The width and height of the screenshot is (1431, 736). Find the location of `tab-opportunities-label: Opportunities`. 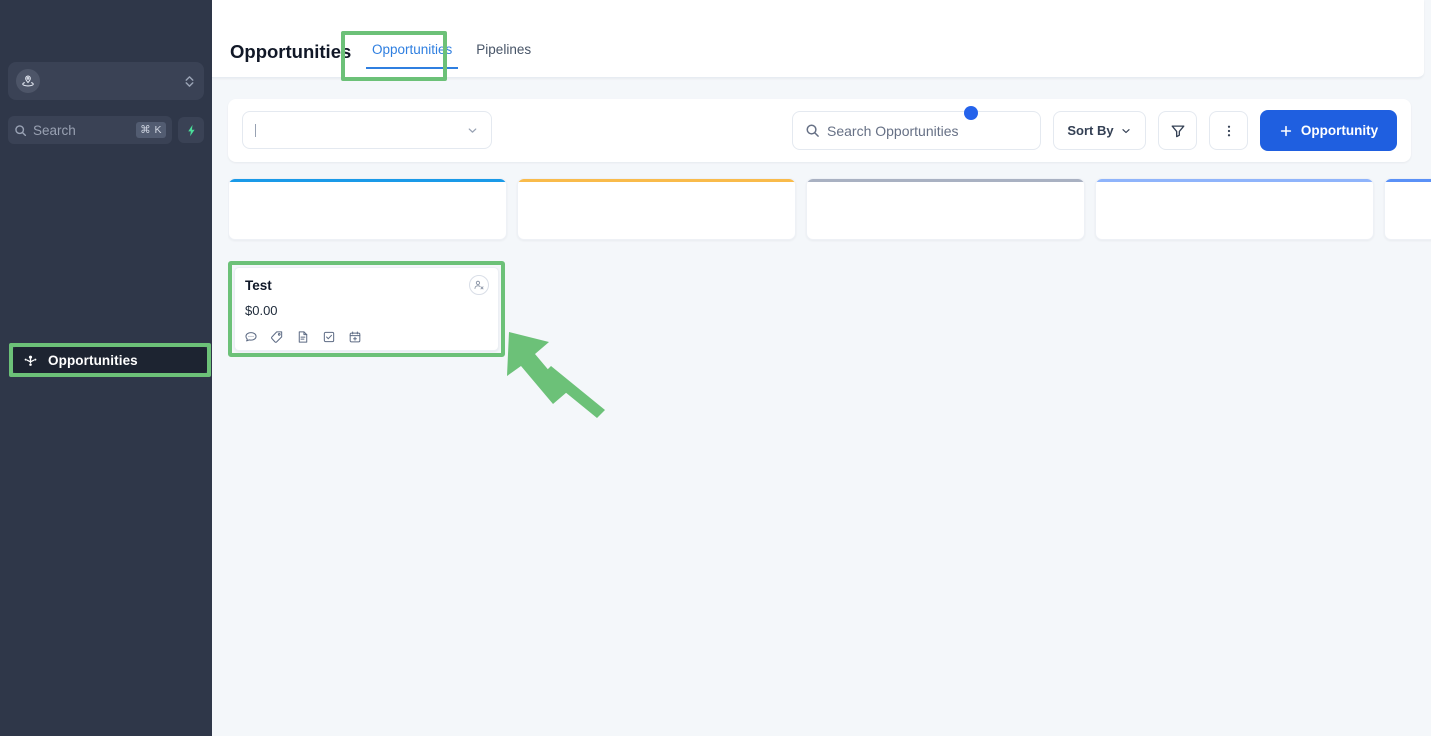

tab-opportunities-label: Opportunities is located at coordinates (412, 49).